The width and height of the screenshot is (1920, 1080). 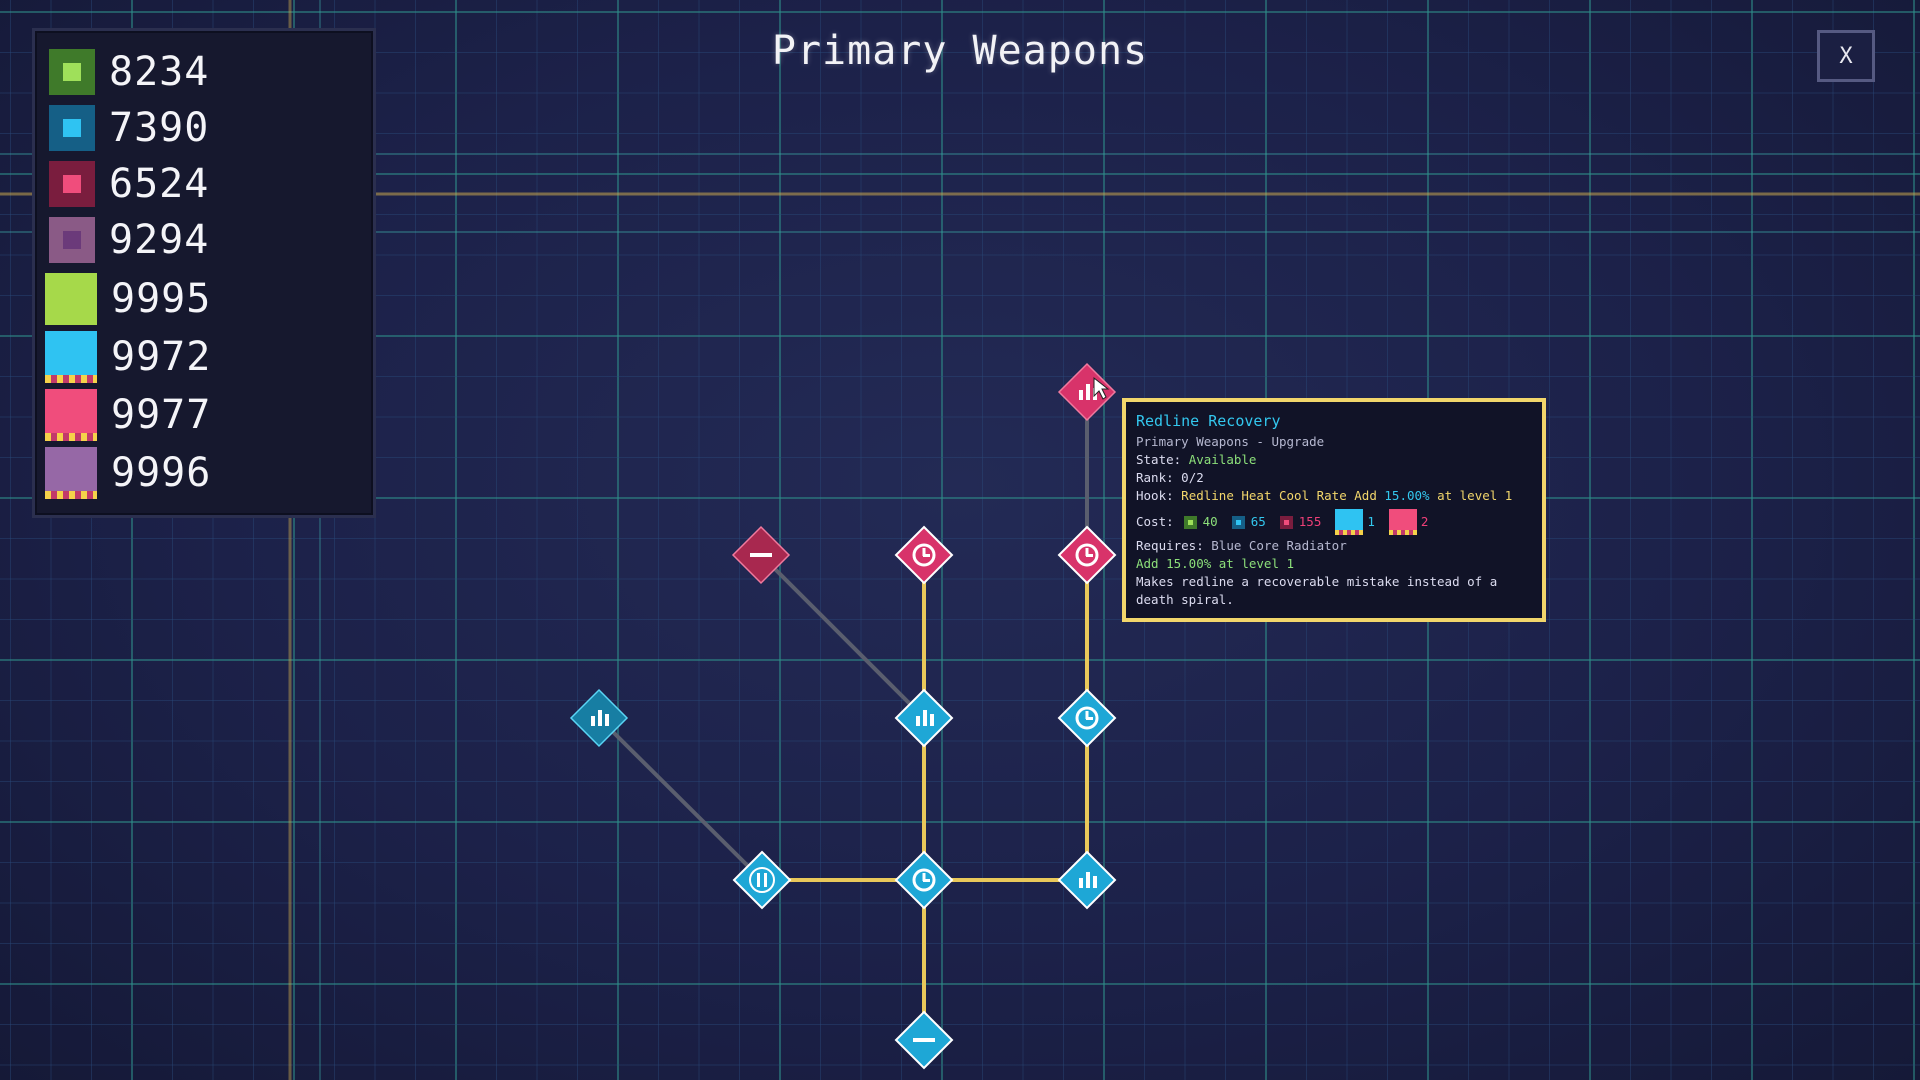 What do you see at coordinates (1279, 545) in the screenshot?
I see `requires-value: Blue Core Radiator` at bounding box center [1279, 545].